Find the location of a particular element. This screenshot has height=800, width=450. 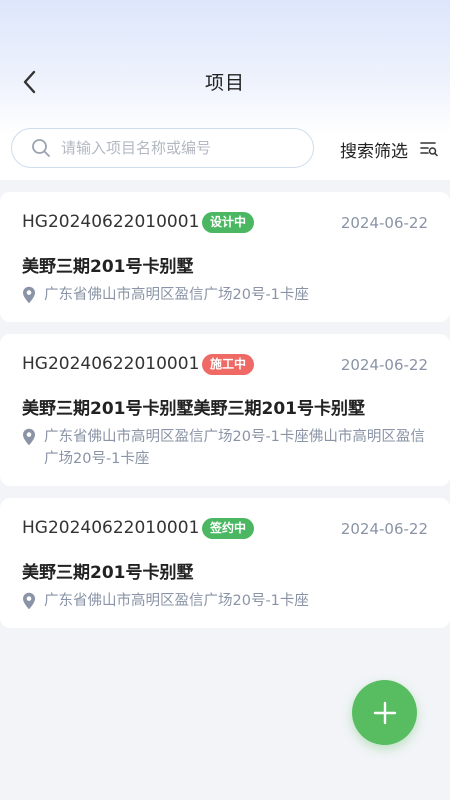

search-input is located at coordinates (176, 148).